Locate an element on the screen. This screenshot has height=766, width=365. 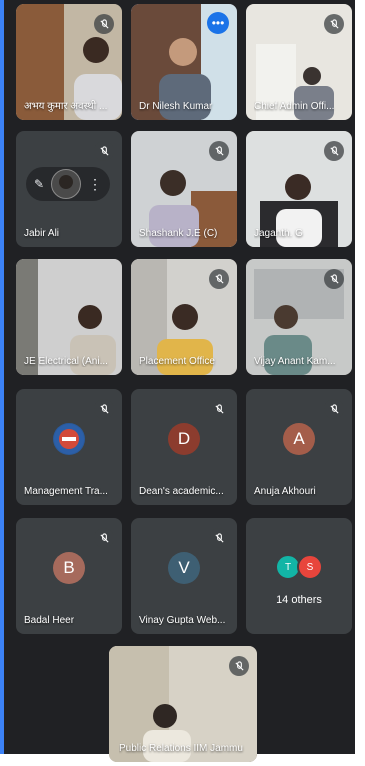
pin-icon: ✎ is located at coordinates (39, 184).